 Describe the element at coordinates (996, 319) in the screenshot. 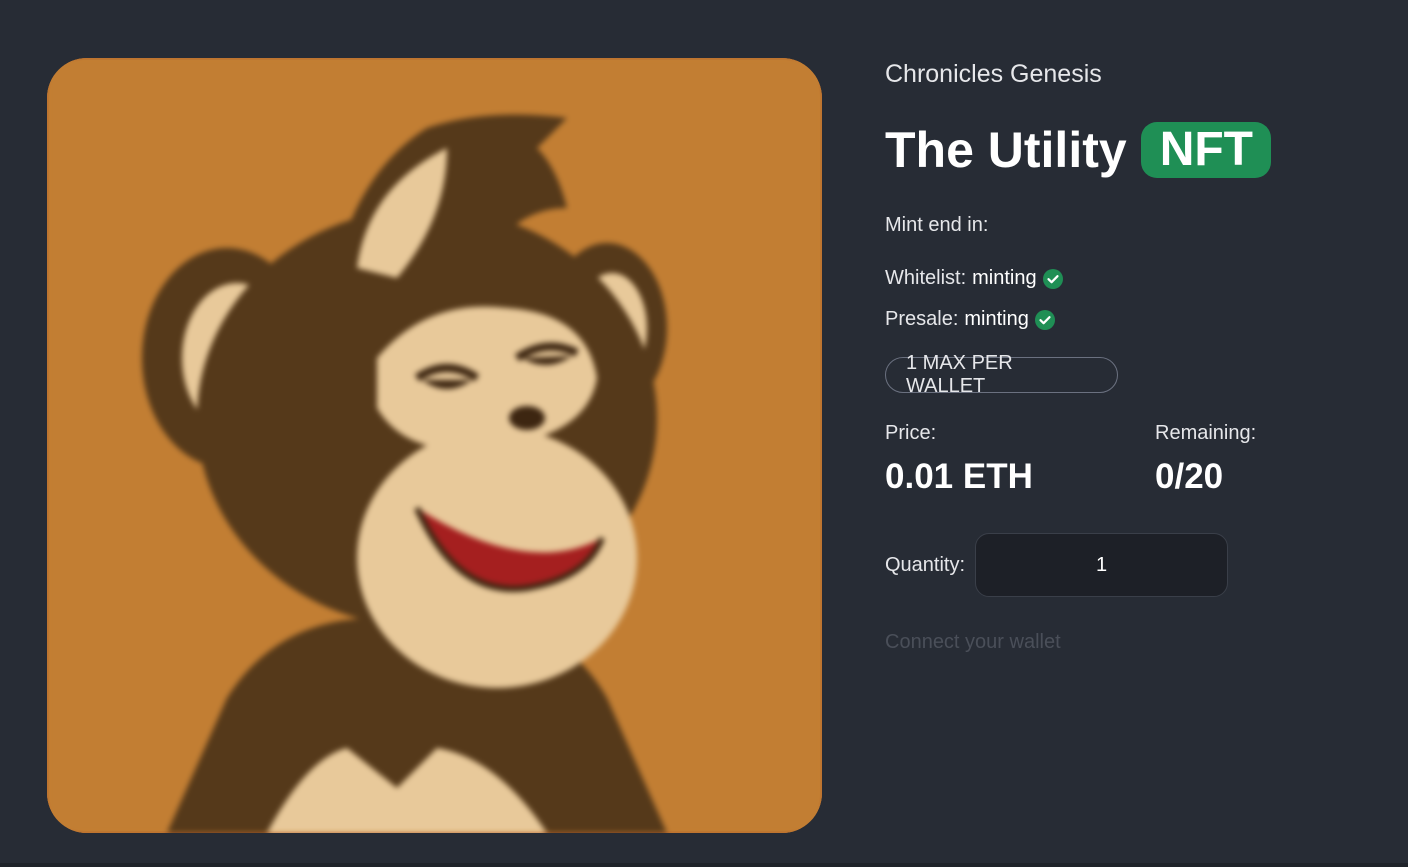

I see `presale-status-text: minting` at that location.